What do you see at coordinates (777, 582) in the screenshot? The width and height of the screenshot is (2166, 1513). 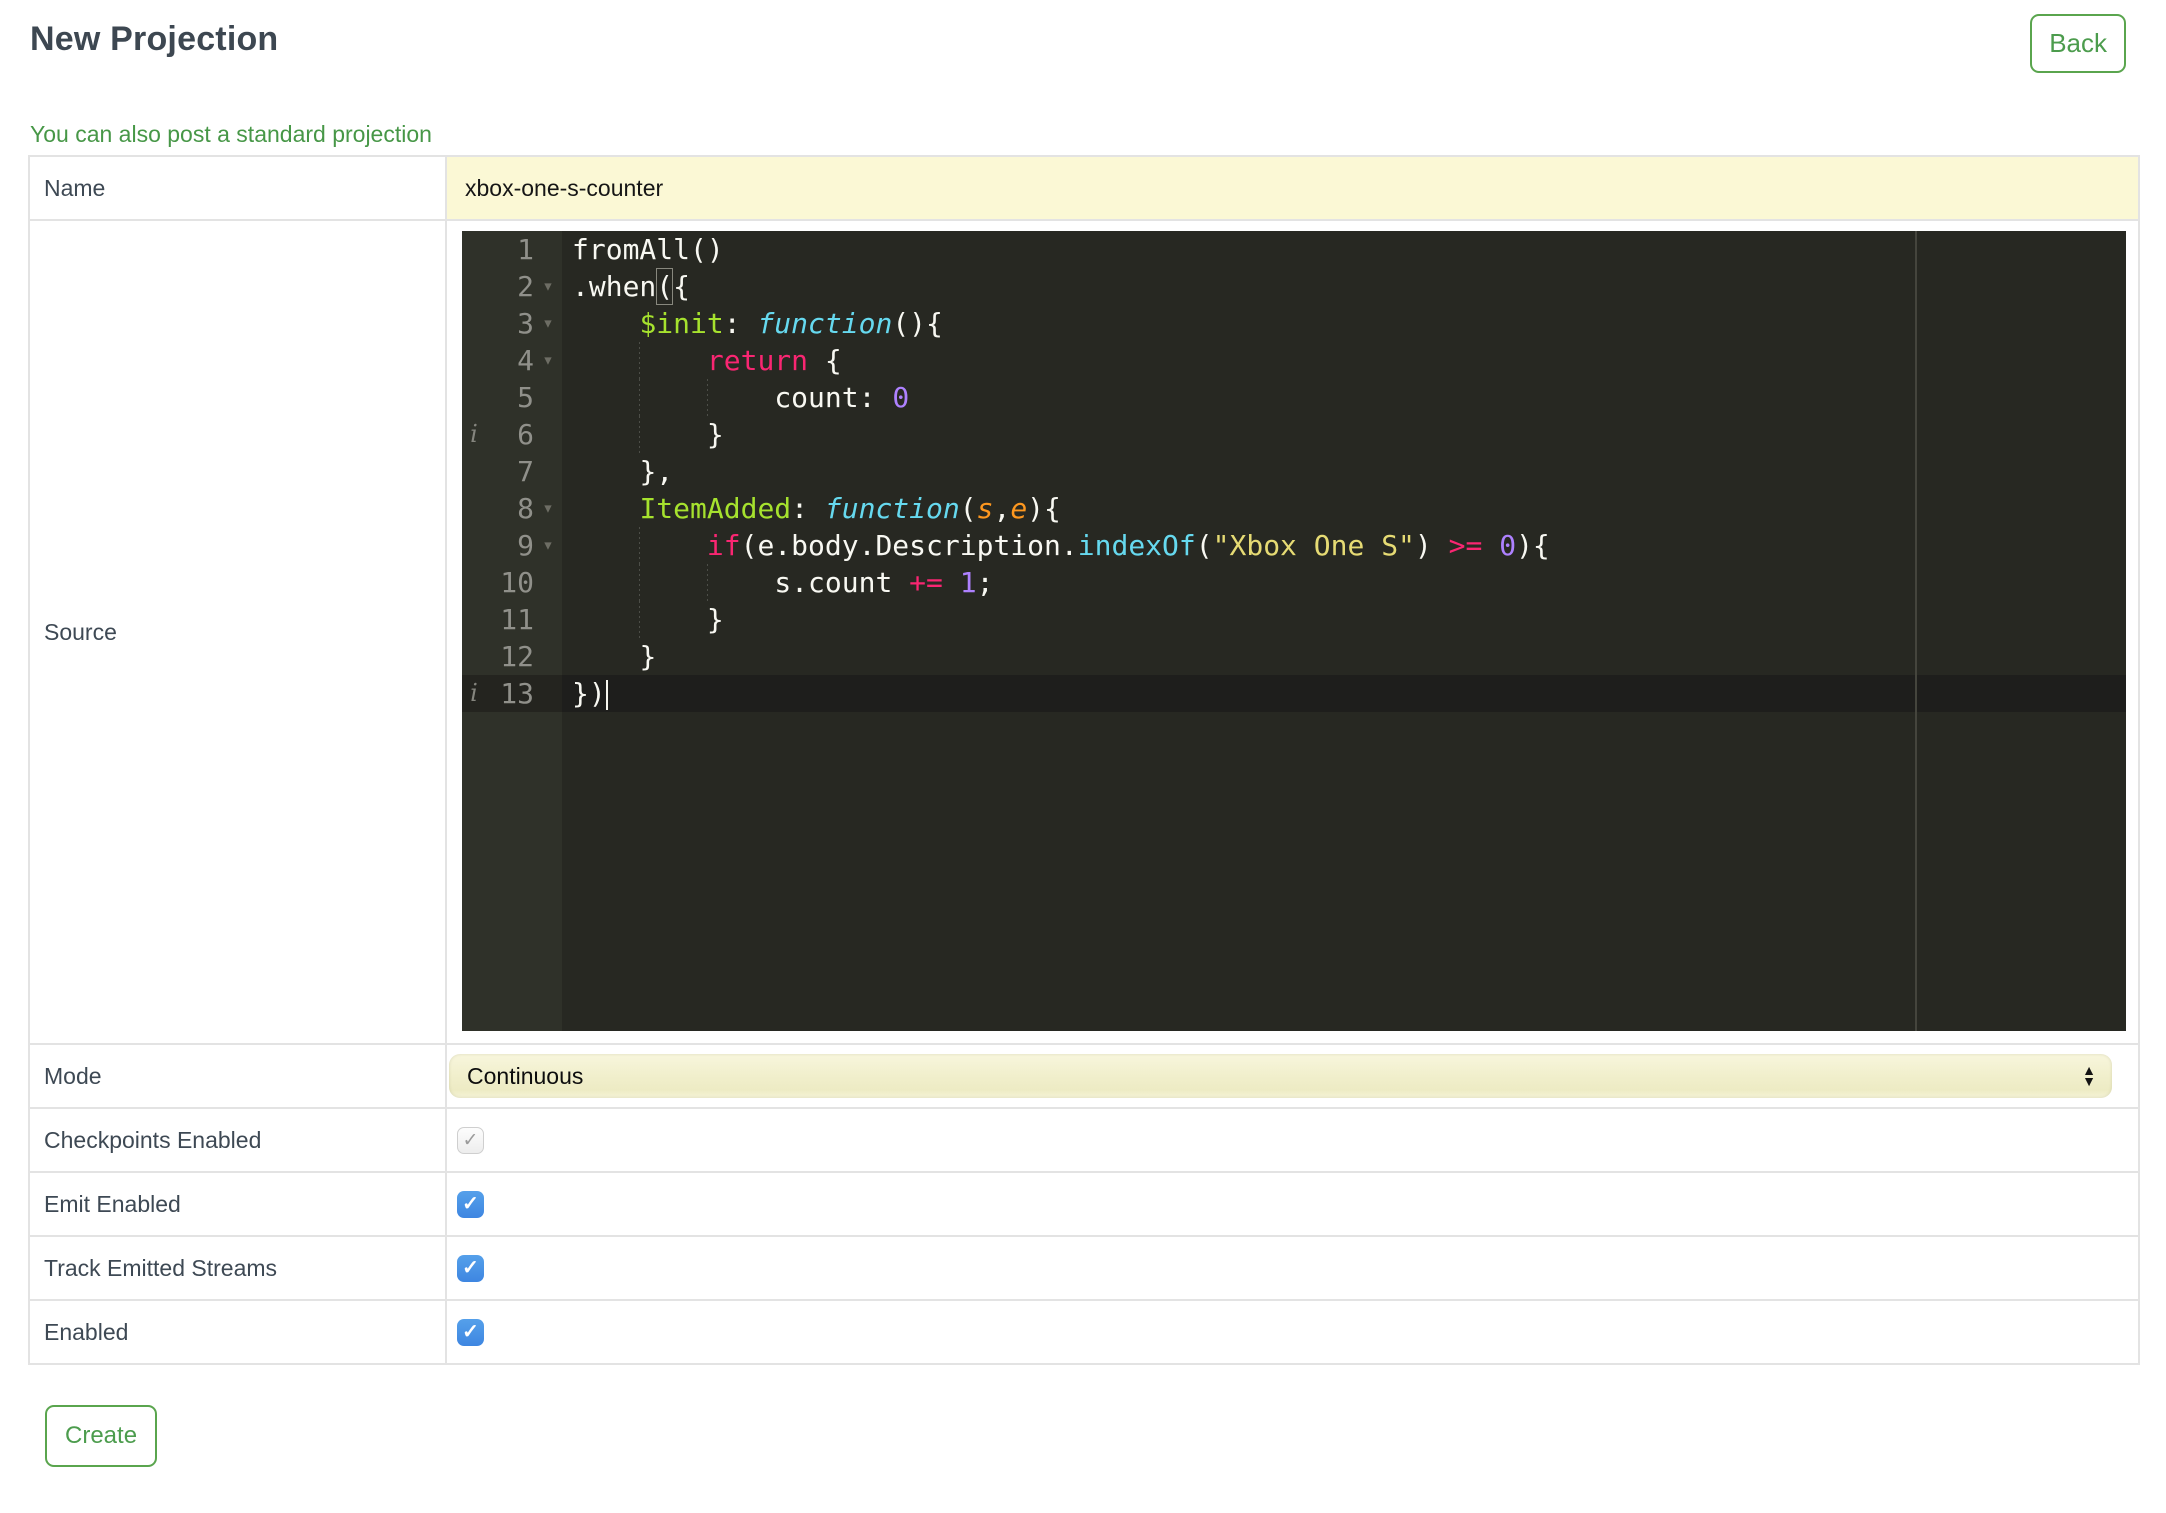 I see `code-text: s.count += 1;` at bounding box center [777, 582].